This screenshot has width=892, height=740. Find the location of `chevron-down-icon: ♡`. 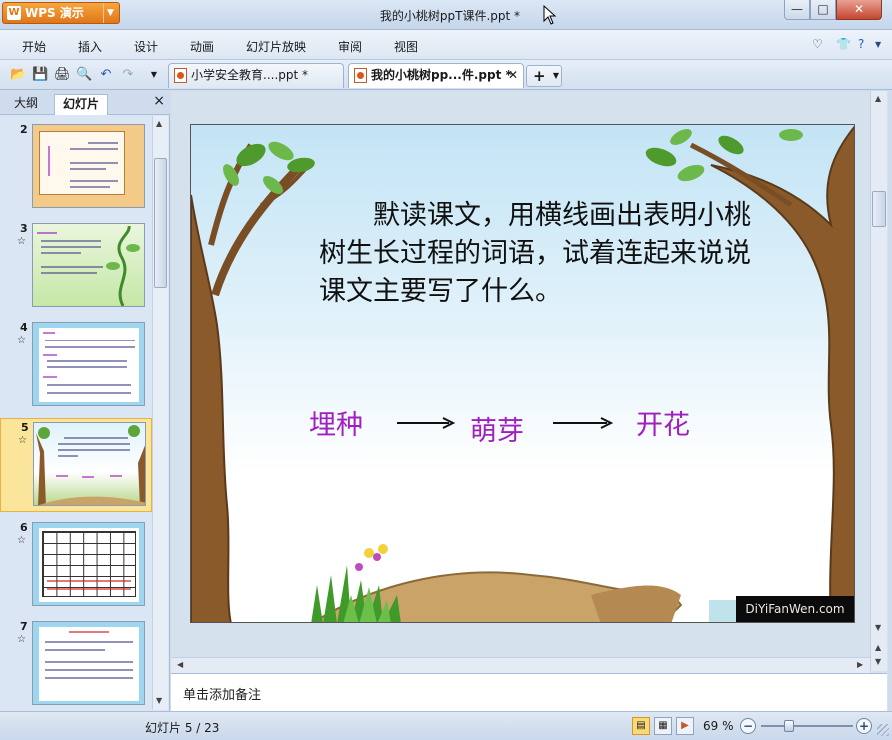

chevron-down-icon: ♡ is located at coordinates (817, 44).